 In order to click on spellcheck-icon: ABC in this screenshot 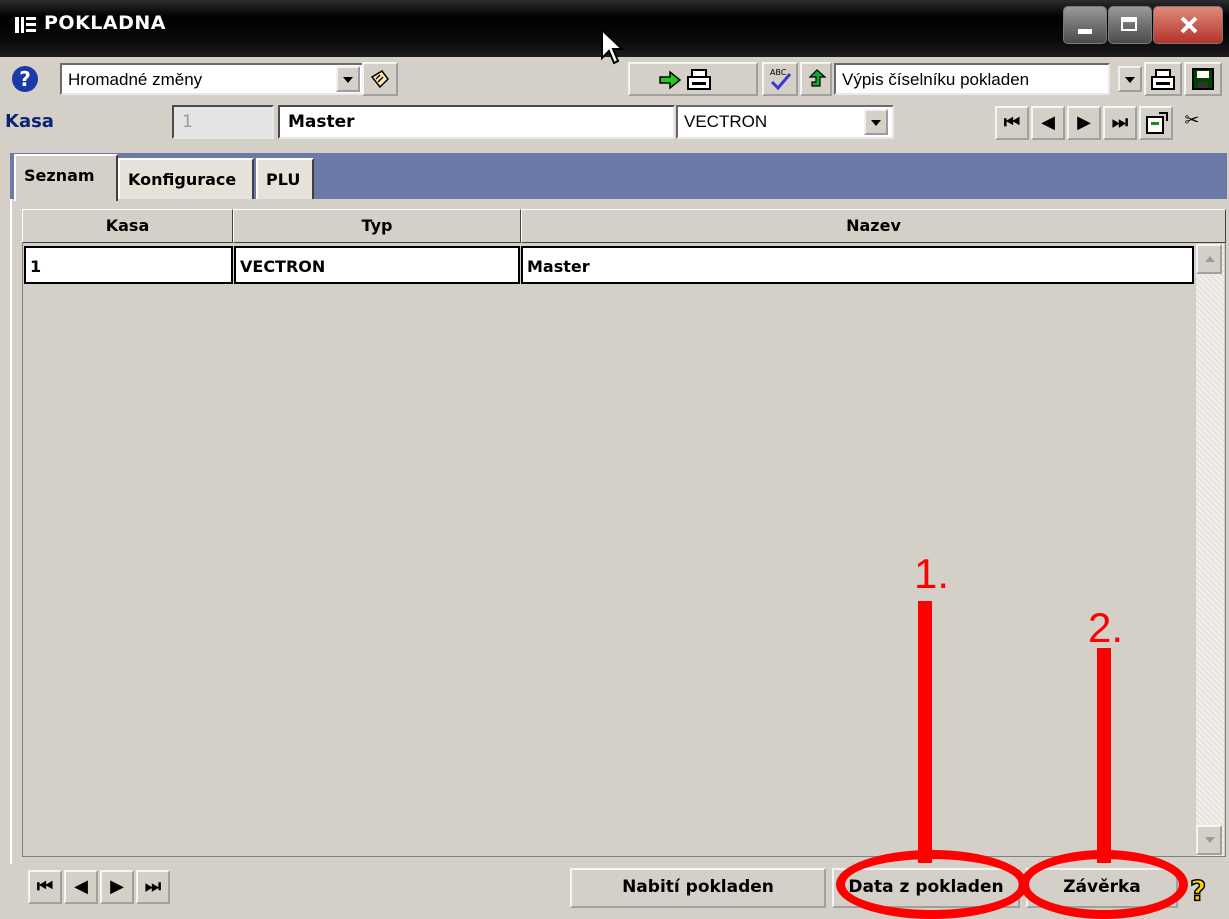, I will do `click(781, 79)`.